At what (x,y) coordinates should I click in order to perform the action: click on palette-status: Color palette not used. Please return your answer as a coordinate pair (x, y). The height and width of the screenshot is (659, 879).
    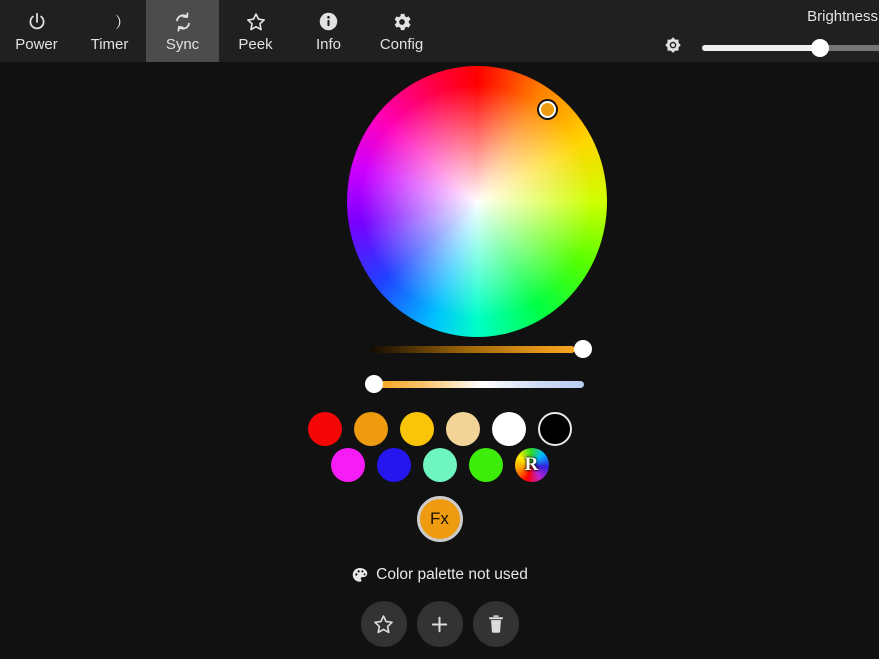
    Looking at the image, I should click on (439, 575).